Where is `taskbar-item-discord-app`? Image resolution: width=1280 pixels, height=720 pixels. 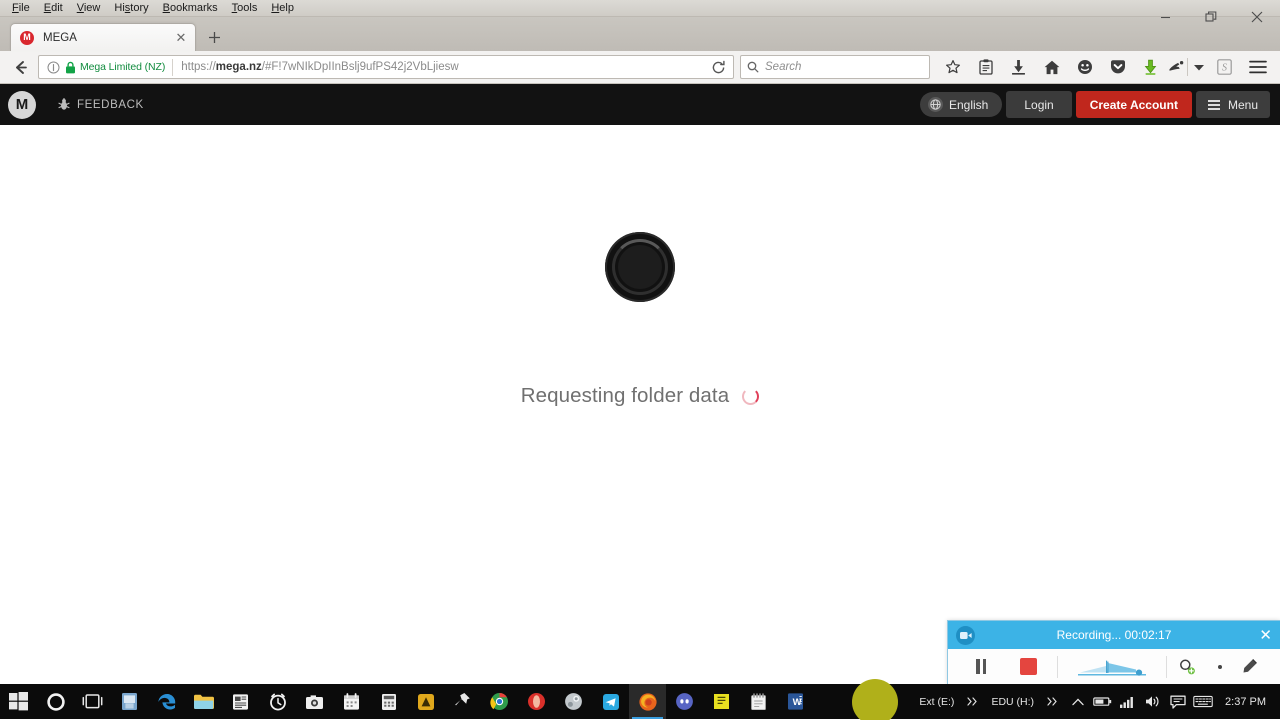 taskbar-item-discord-app is located at coordinates (684, 701).